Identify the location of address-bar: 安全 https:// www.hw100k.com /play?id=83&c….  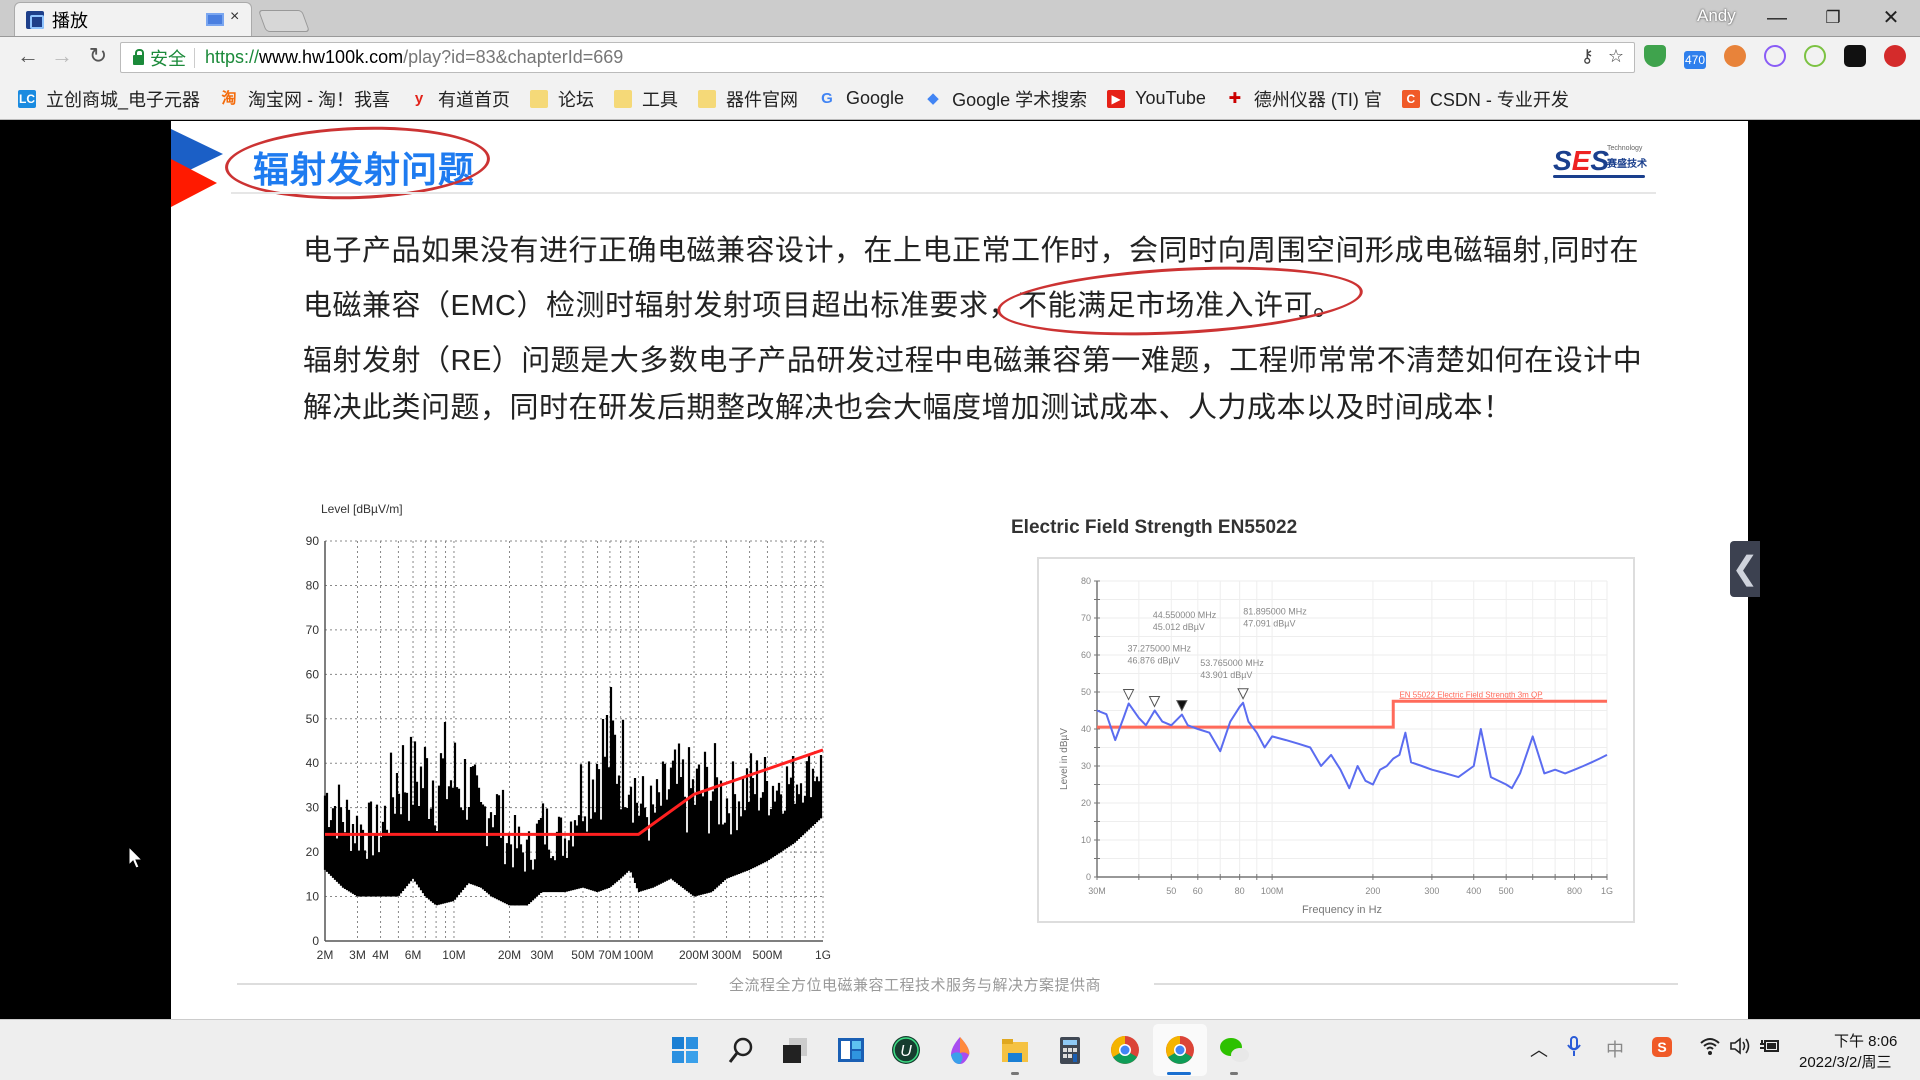
(877, 57).